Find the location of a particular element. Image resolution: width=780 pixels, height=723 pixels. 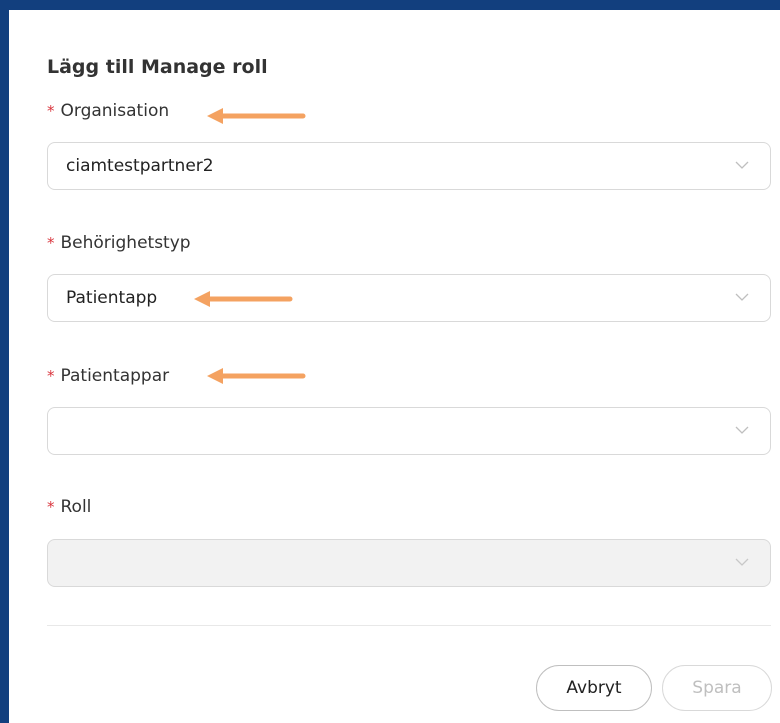

organisation-label: * Organisation is located at coordinates (108, 111).